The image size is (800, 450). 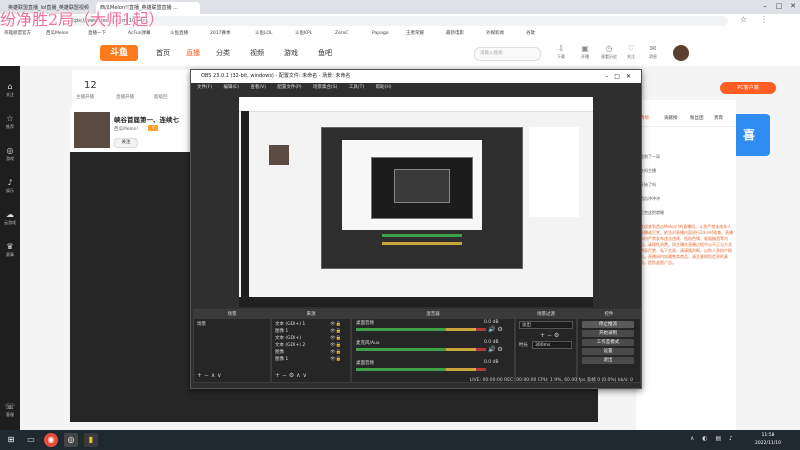 I want to click on bookmark: 斗鱼直播, so click(x=179, y=34).